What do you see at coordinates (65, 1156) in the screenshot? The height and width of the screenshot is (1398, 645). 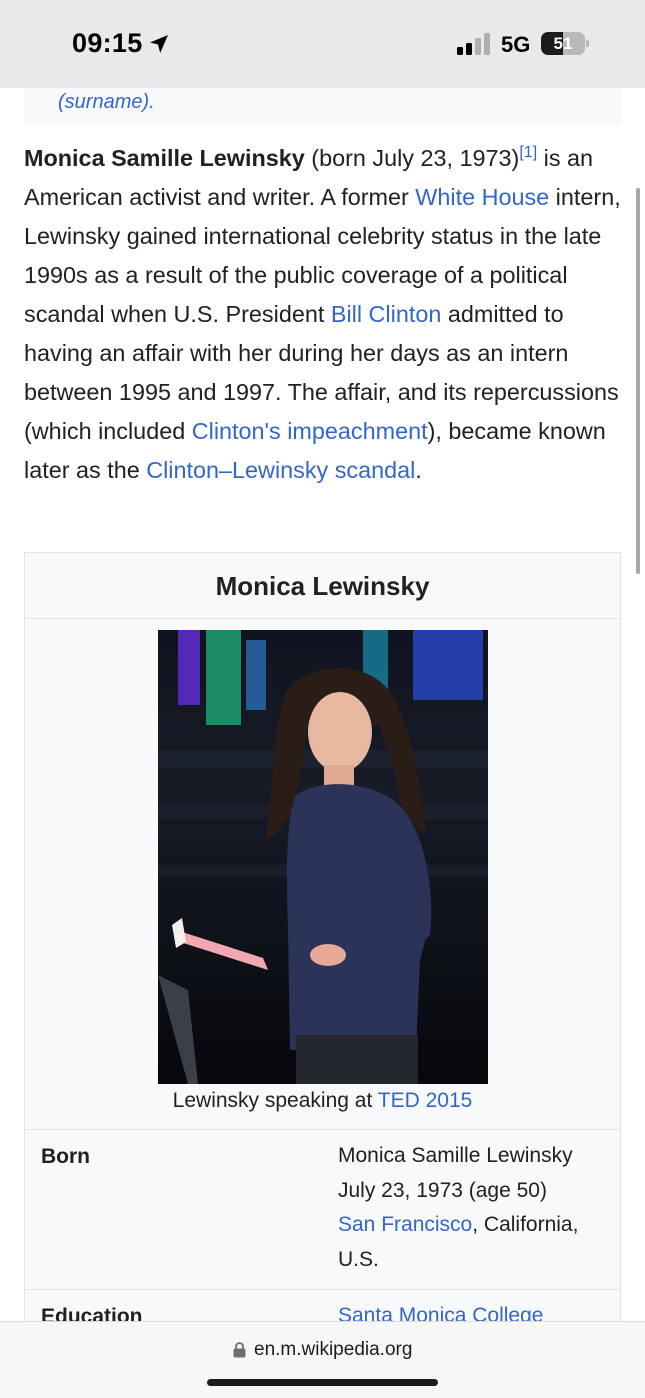 I see `born-label: Born` at bounding box center [65, 1156].